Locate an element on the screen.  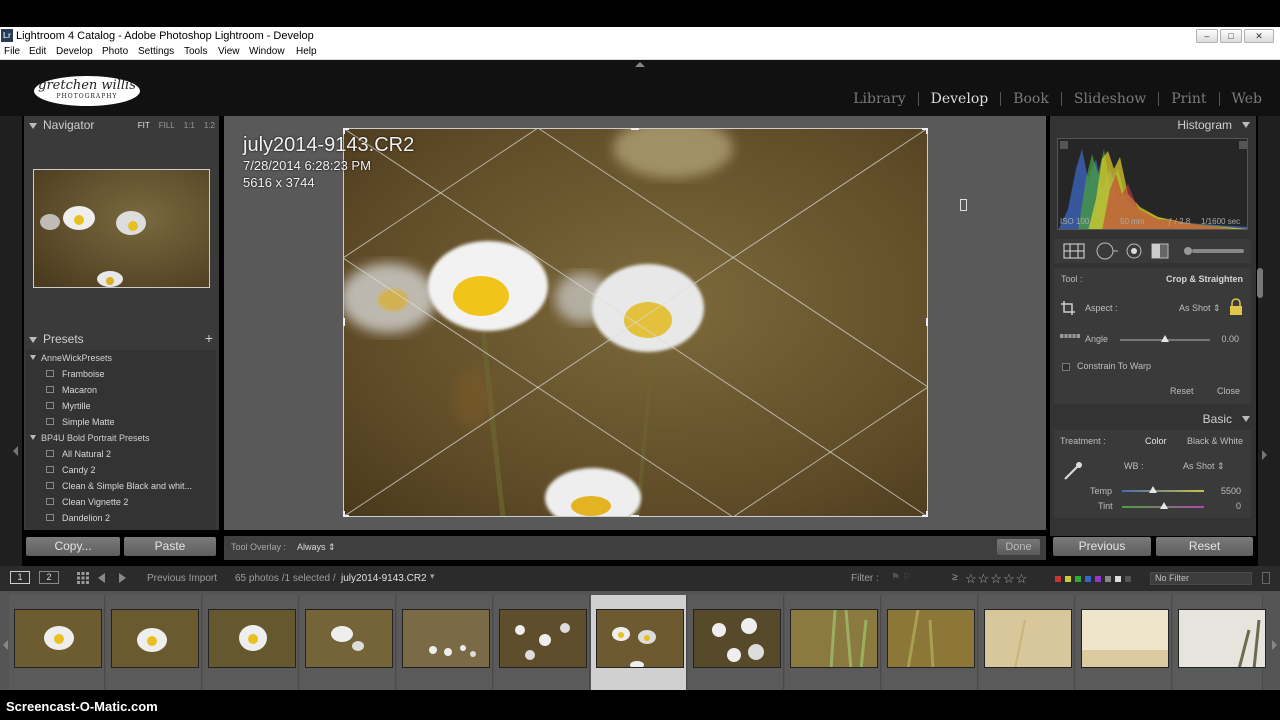
menu-develop: Develop is located at coordinates (74, 52).